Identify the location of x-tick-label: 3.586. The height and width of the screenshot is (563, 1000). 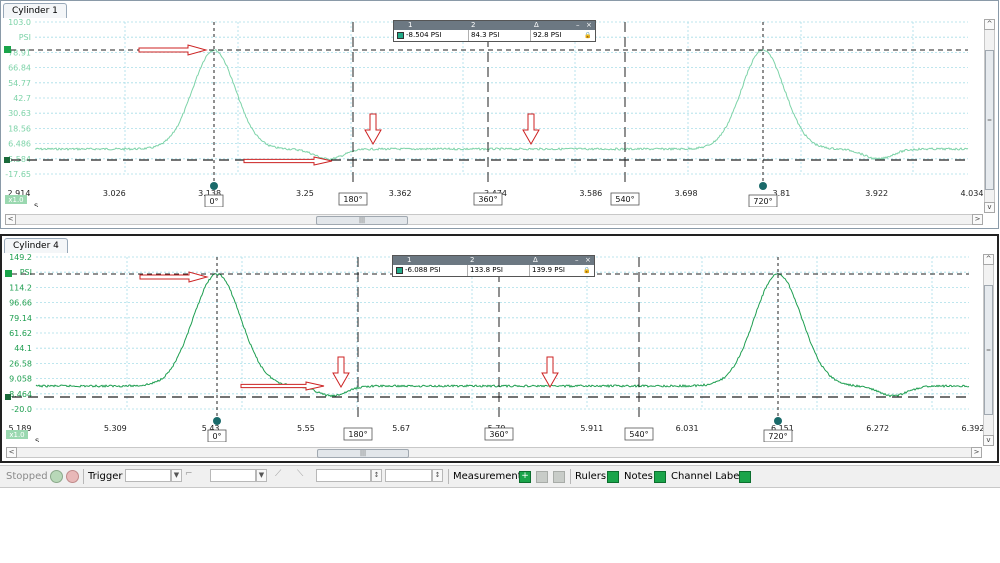
(590, 193).